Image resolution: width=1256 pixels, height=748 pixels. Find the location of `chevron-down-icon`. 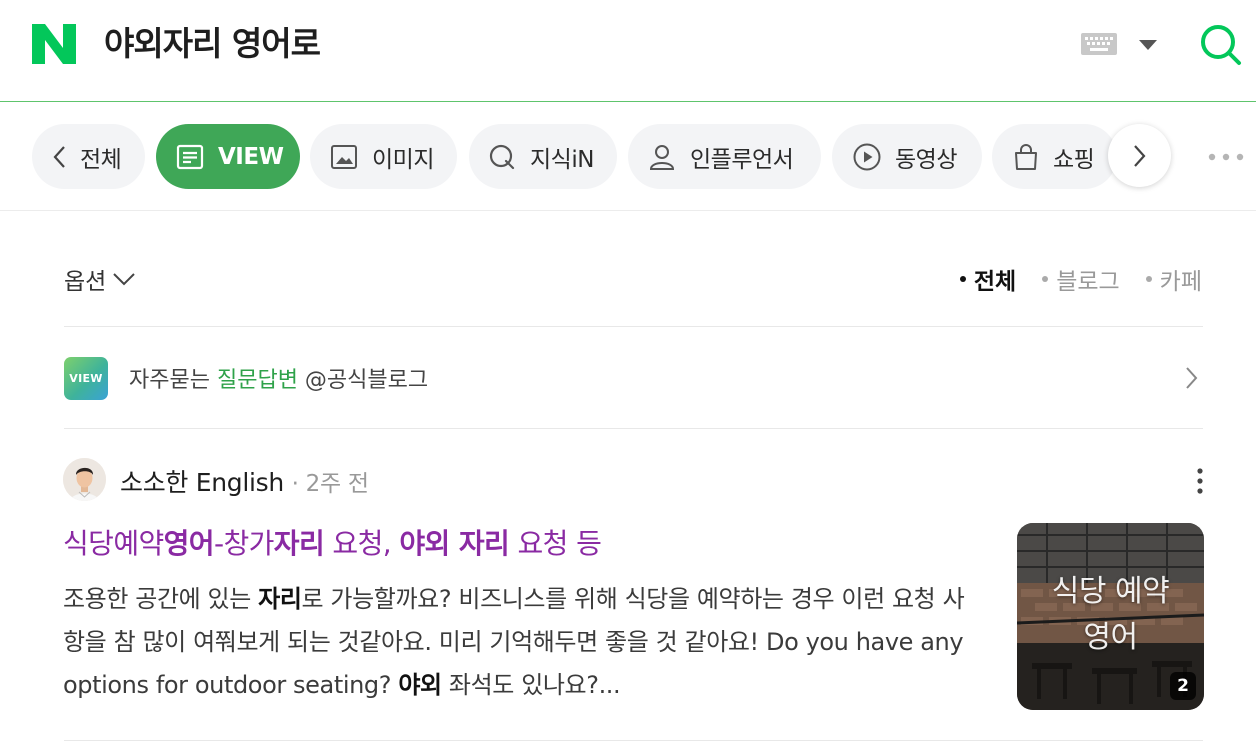

chevron-down-icon is located at coordinates (124, 279).